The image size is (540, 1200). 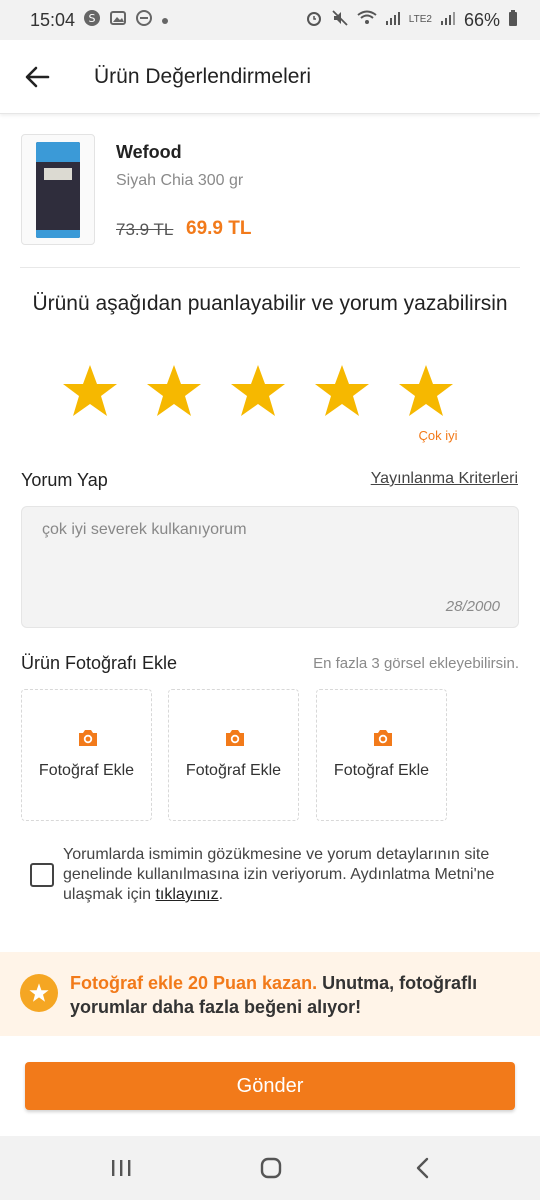 I want to click on back-nav-button, so click(x=423, y=1168).